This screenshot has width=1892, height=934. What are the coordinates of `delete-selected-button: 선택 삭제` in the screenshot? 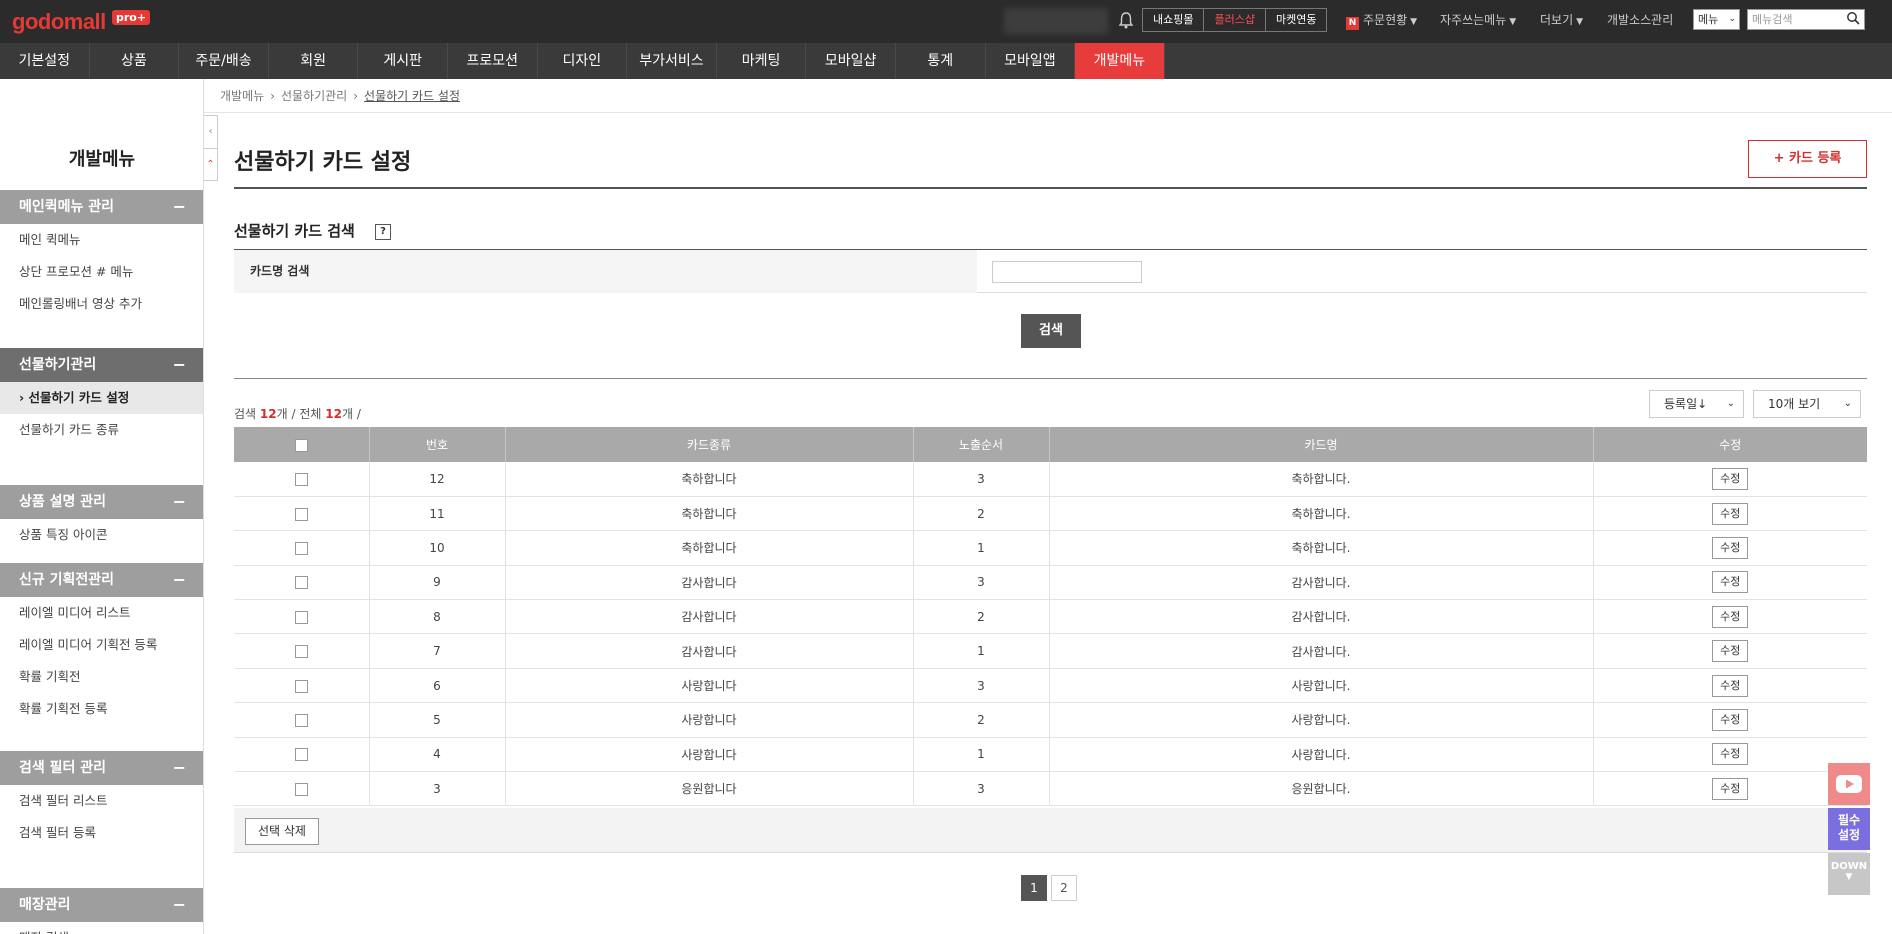 It's located at (282, 831).